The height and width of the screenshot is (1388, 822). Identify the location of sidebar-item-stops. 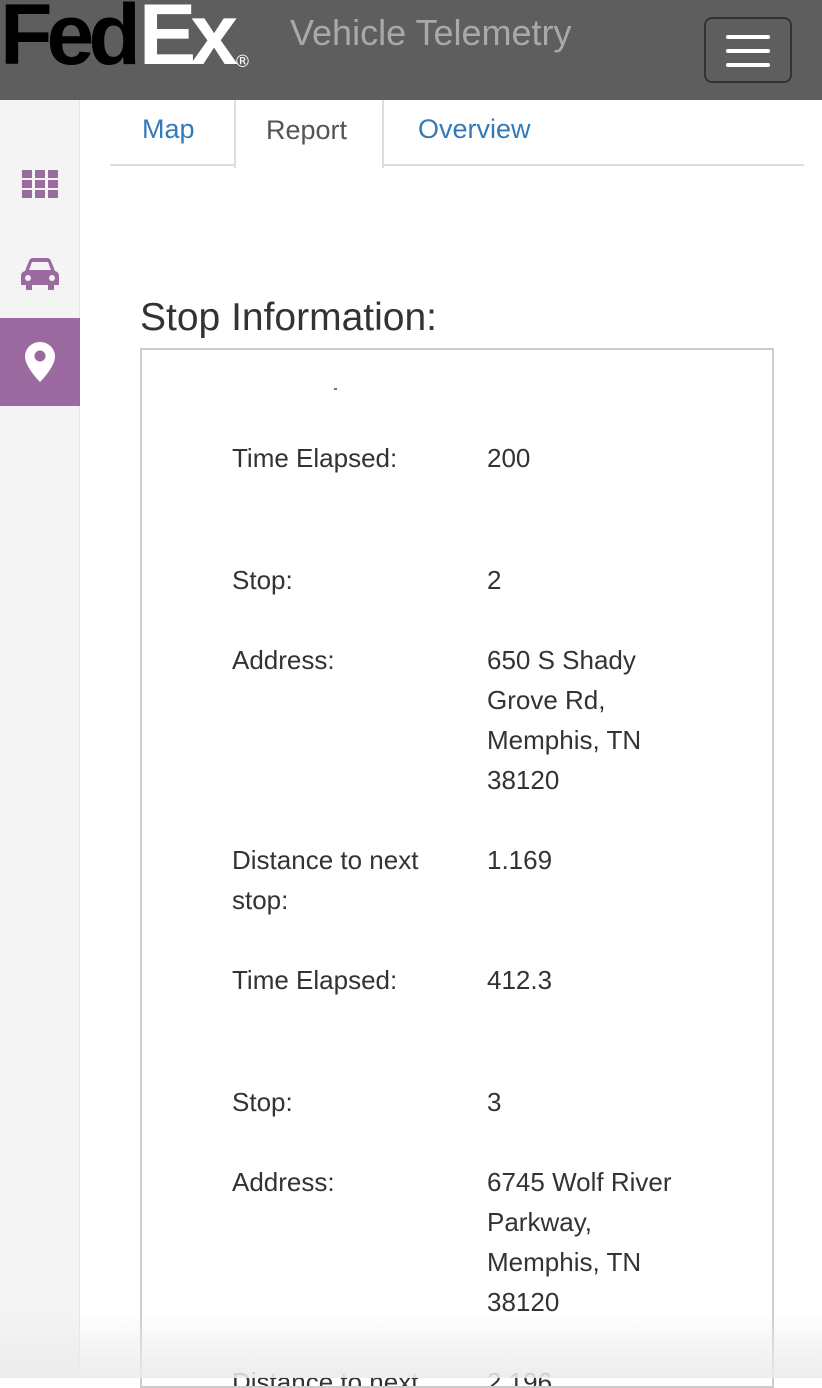
(40, 362).